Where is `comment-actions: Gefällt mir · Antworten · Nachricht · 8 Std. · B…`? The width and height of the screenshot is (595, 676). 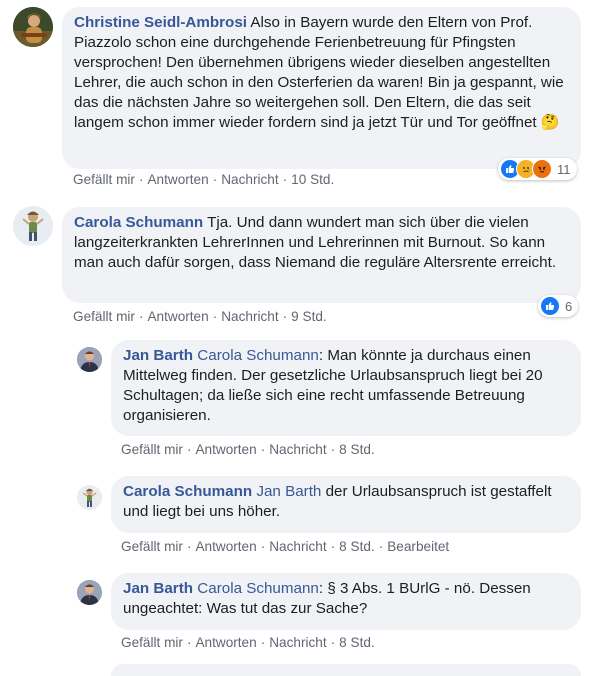 comment-actions: Gefällt mir · Antworten · Nachricht · 8 Std. · B… is located at coordinates (285, 546).